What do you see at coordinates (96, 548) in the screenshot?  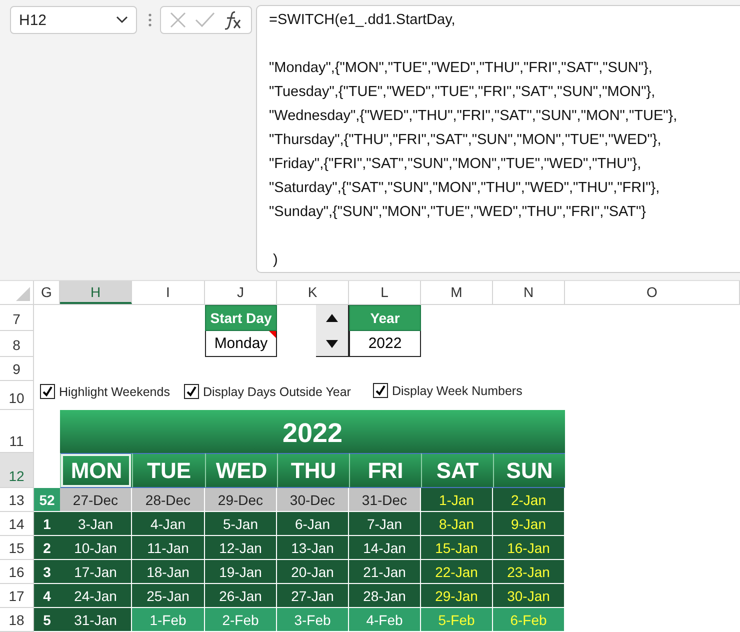 I see `date-cell: 10-Jan` at bounding box center [96, 548].